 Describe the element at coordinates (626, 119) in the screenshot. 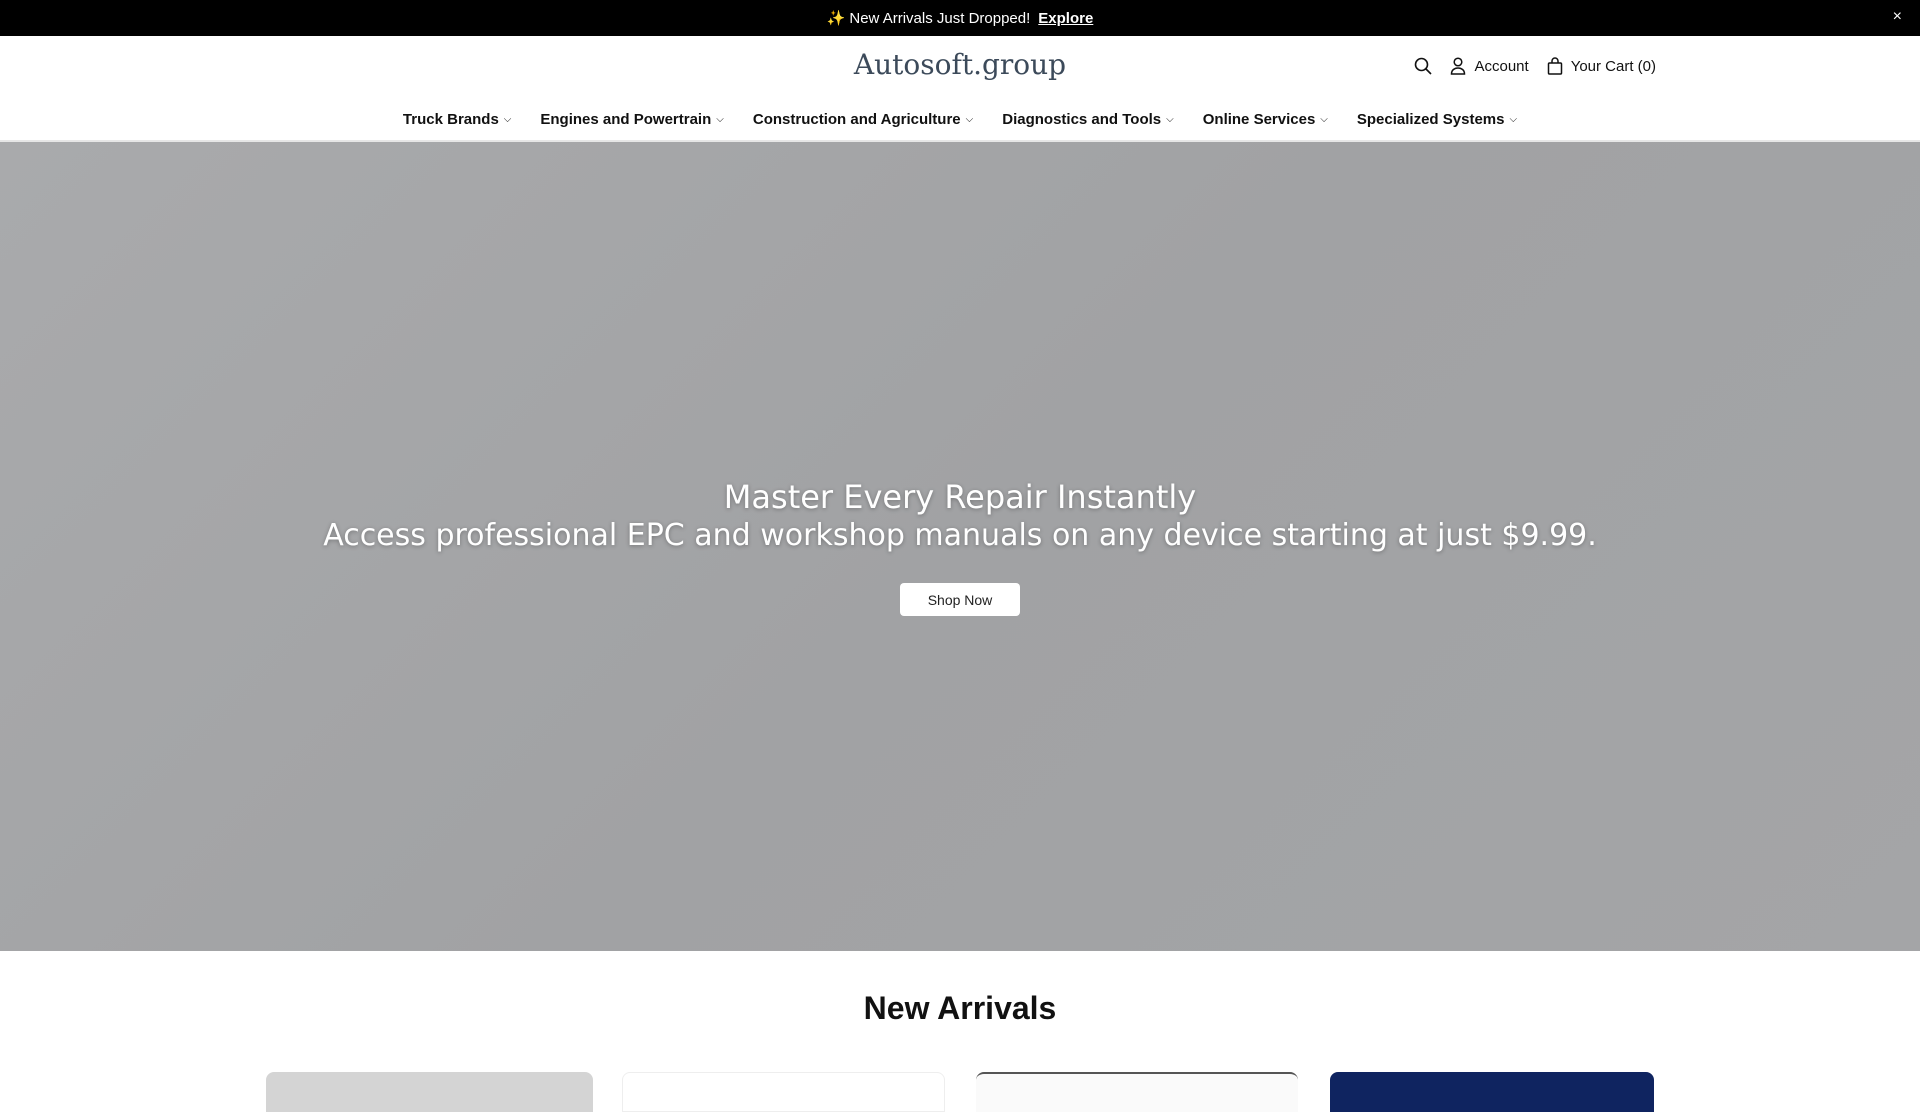

I see `nav-label: Engines and Powertrain` at that location.